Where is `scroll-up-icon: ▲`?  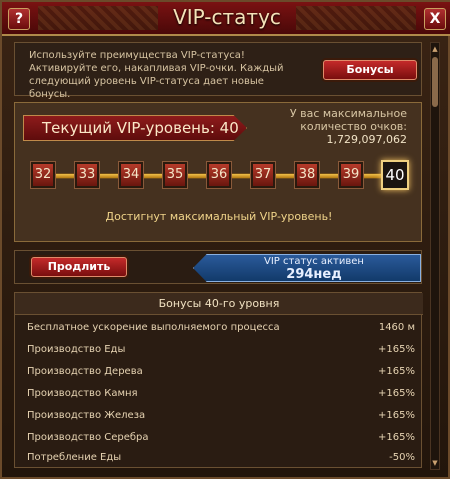
scroll-up-icon: ▲ is located at coordinates (435, 49).